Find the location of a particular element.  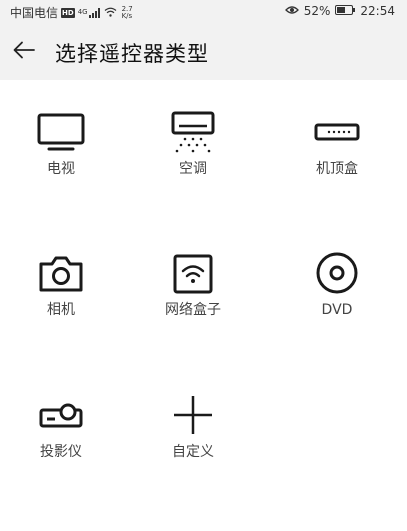

back-button is located at coordinates (24, 52).